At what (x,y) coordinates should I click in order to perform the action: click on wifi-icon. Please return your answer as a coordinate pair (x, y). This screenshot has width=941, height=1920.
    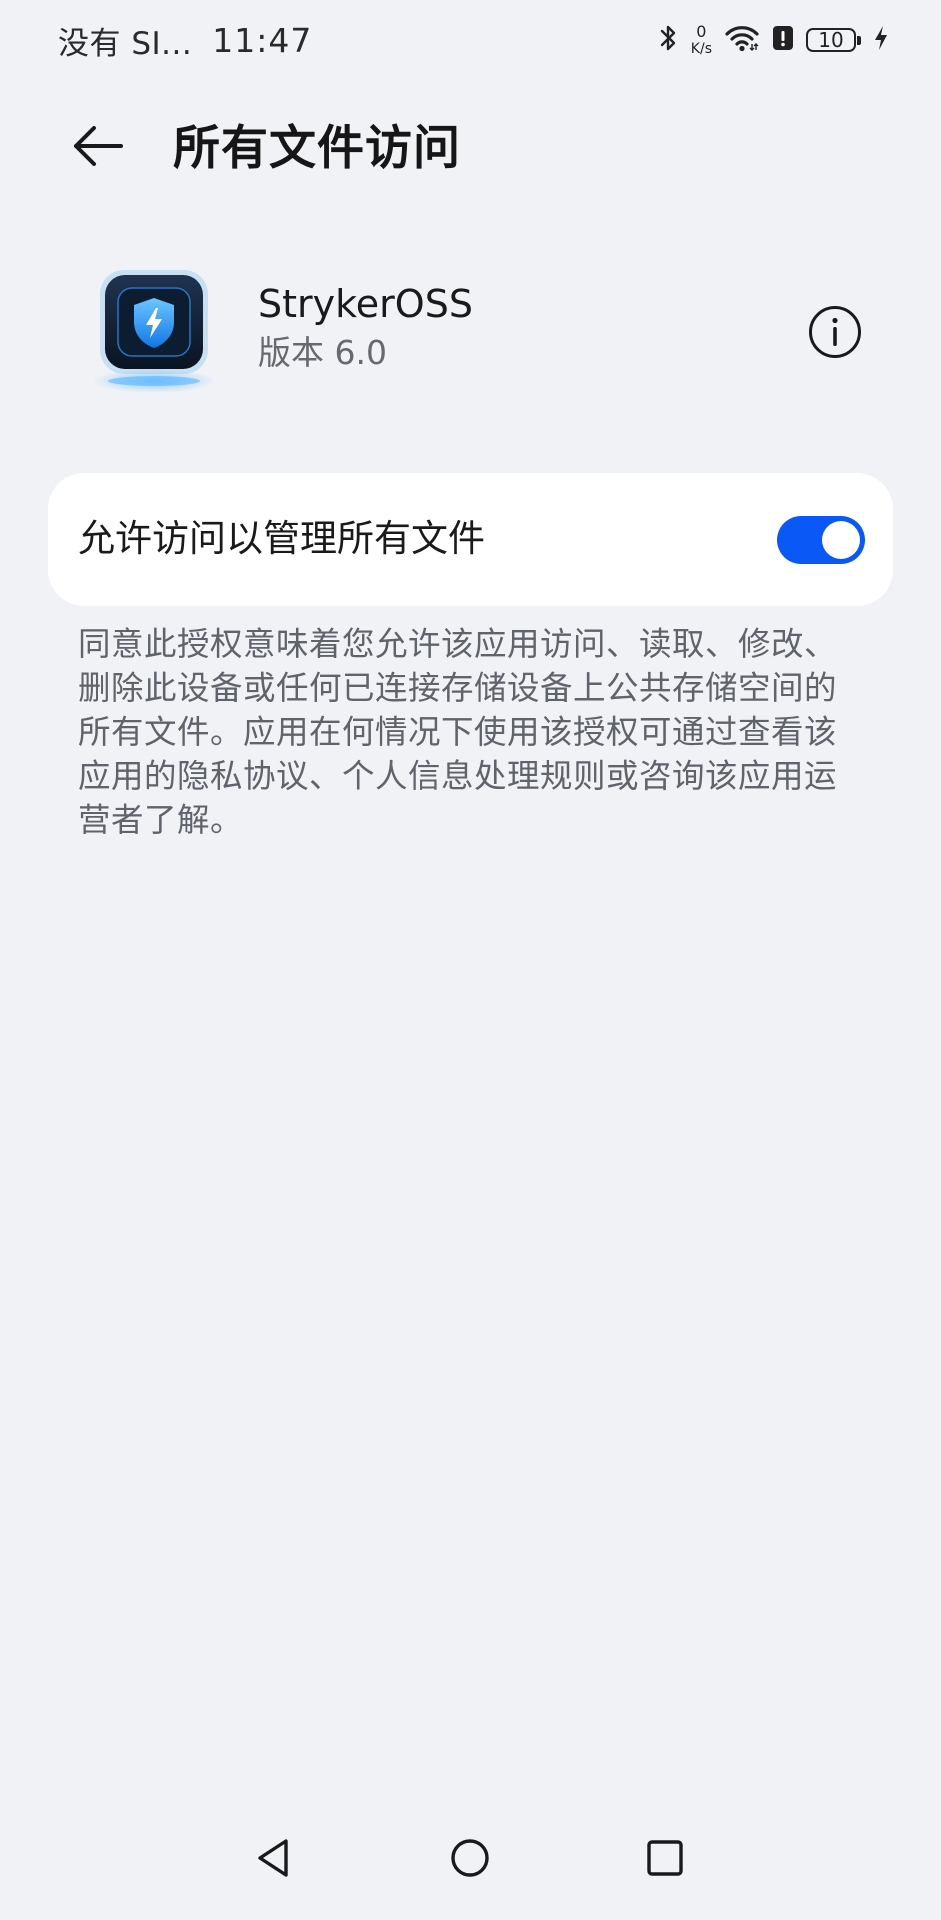
    Looking at the image, I should click on (742, 40).